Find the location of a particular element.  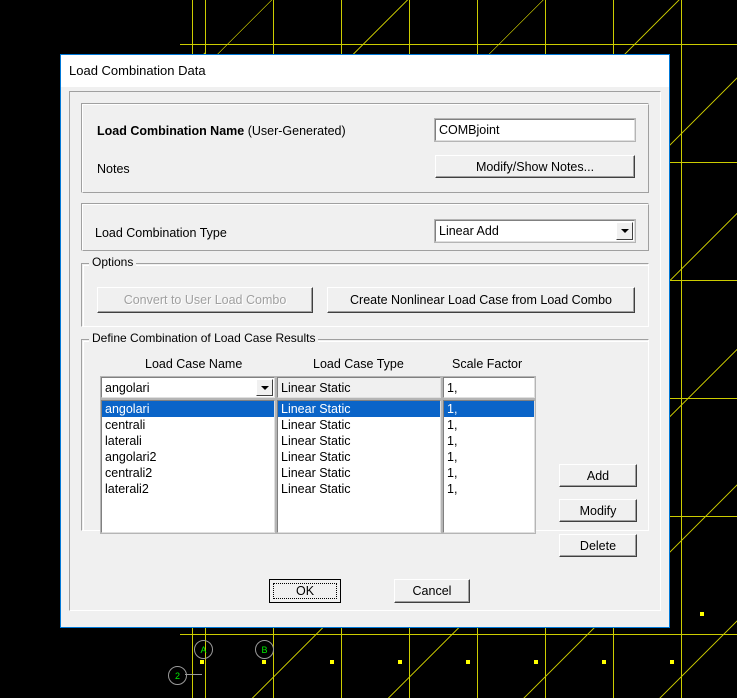

ok-button: OK is located at coordinates (305, 591).